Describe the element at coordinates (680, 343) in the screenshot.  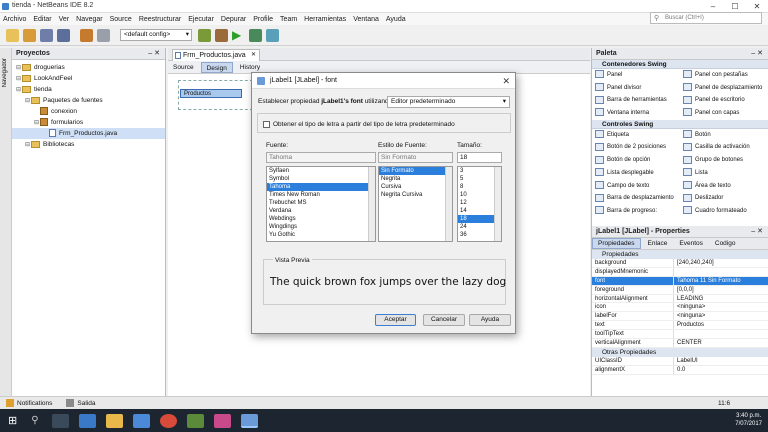
I see `property-row: verticalAlignment CENTER` at that location.